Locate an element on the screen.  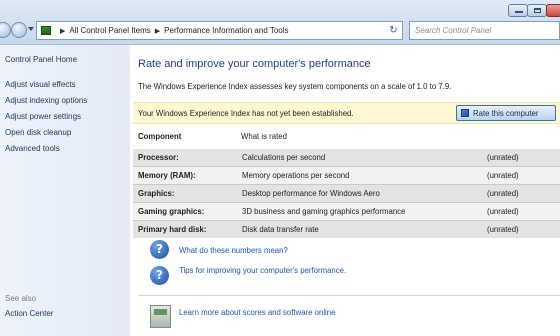
back-button is located at coordinates (5, 30).